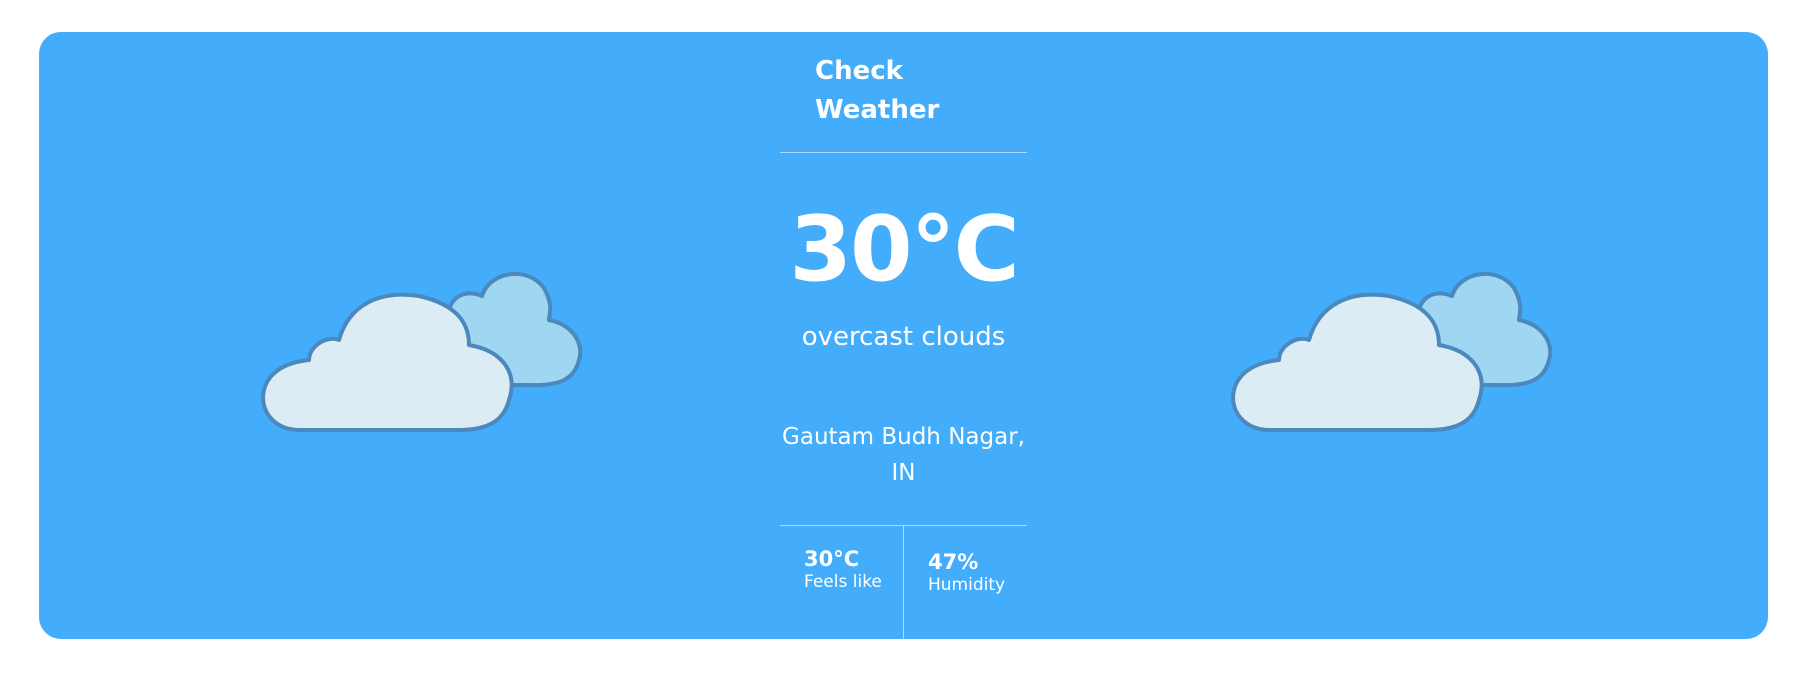  Describe the element at coordinates (904, 249) in the screenshot. I see `temperature-value: 30°C` at that location.